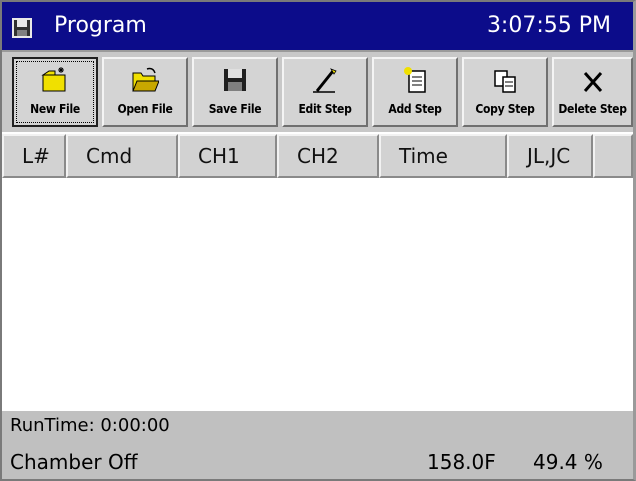 This screenshot has width=636, height=481. Describe the element at coordinates (317, 26) in the screenshot. I see `title-bar: Program 3:07:55 PM` at that location.